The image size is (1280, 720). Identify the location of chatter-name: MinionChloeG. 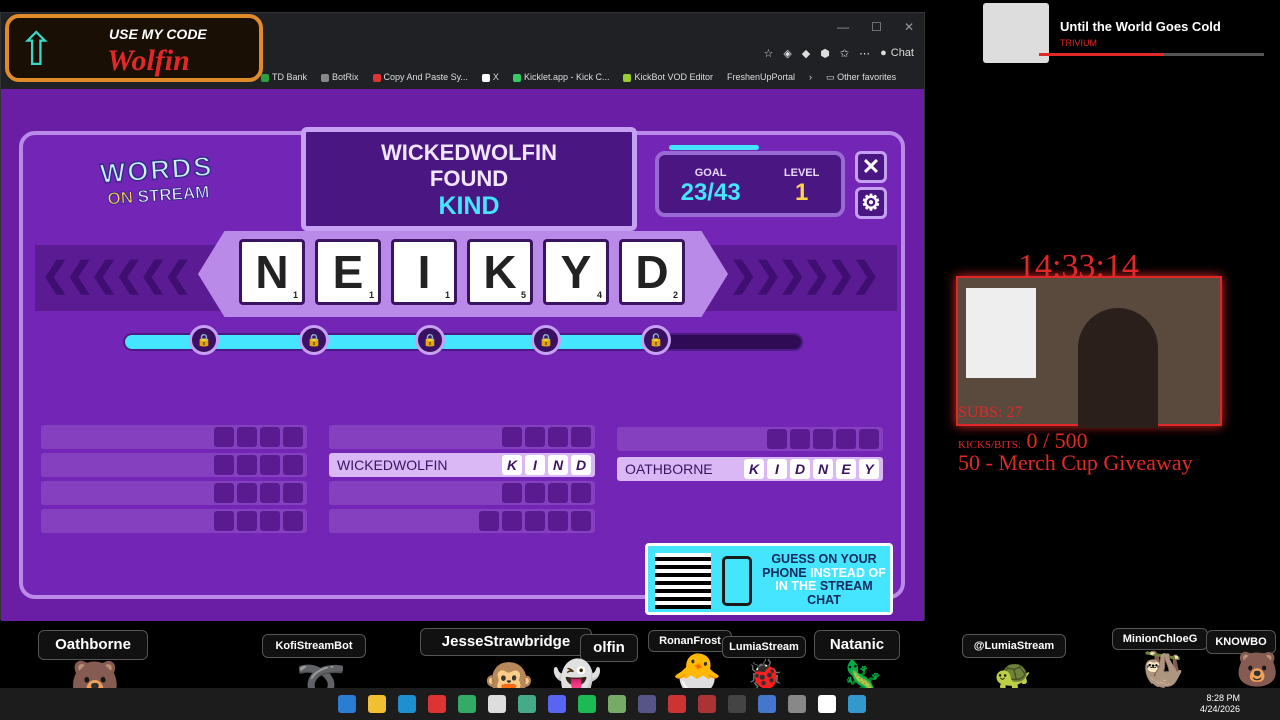
(1160, 639).